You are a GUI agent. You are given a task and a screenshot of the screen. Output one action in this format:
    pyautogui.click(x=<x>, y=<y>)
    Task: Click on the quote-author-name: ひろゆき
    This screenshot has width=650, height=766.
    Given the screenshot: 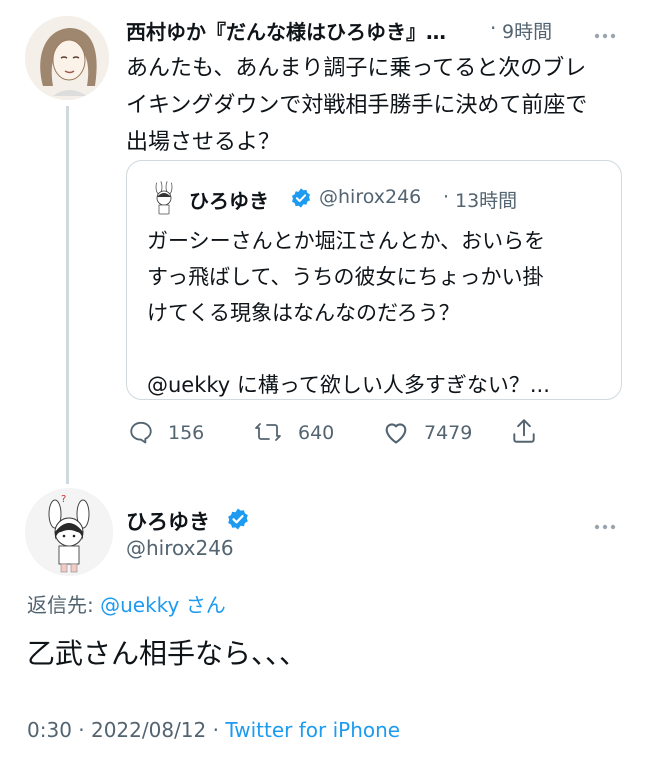 What is the action you would take?
    pyautogui.click(x=229, y=201)
    